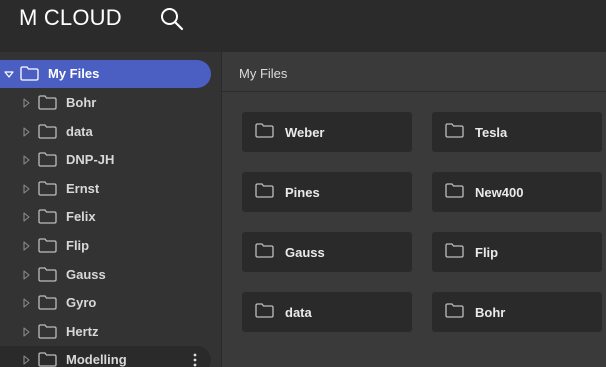 This screenshot has width=606, height=367. Describe the element at coordinates (81, 217) in the screenshot. I see `tree-item-label: Felix` at that location.